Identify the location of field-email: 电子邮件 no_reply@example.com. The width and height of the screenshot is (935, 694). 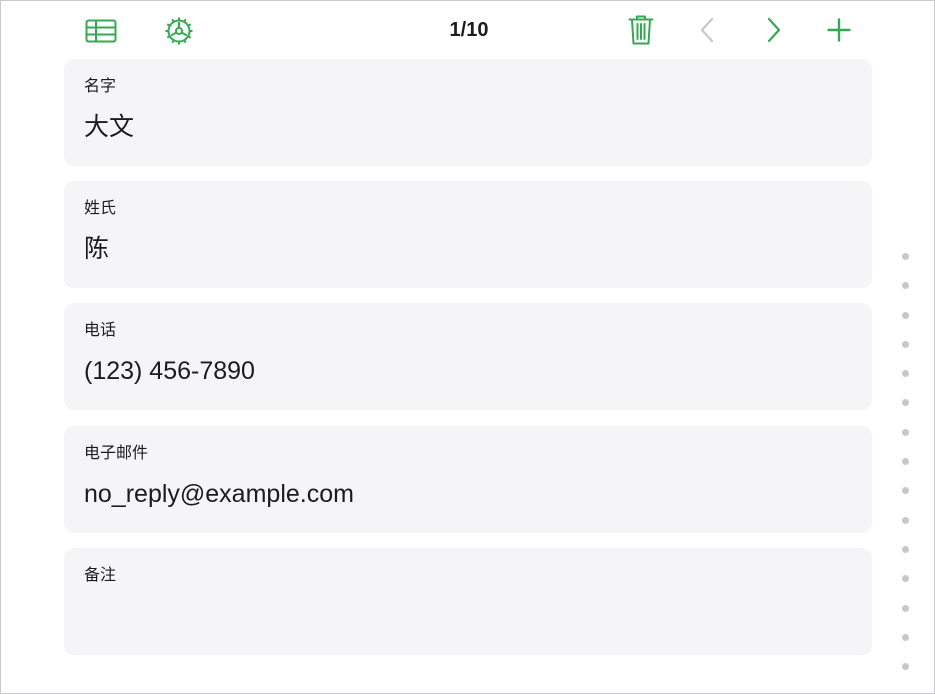
(468, 479).